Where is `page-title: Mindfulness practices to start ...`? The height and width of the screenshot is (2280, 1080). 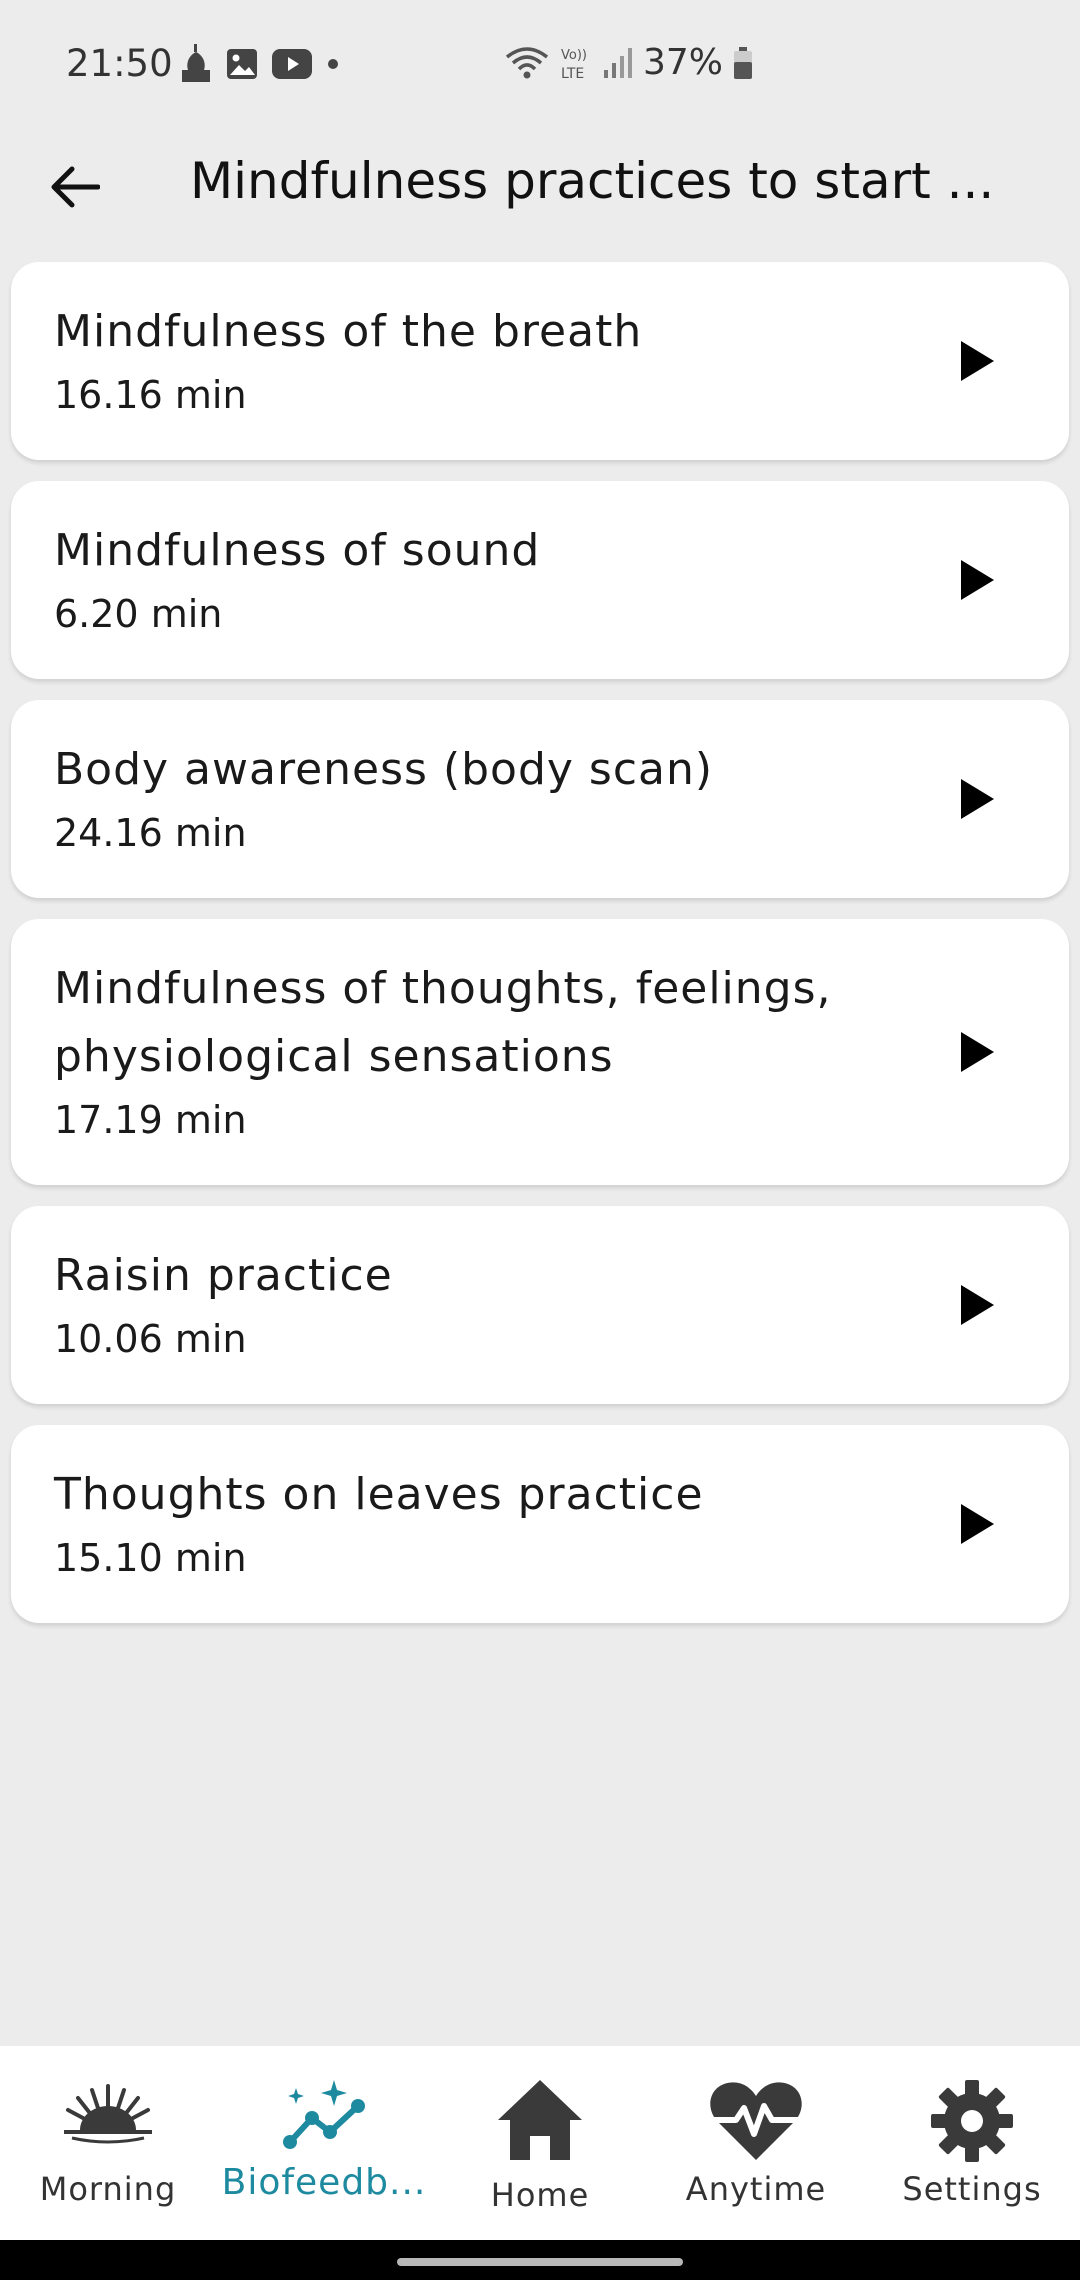
page-title: Mindfulness practices to start ... is located at coordinates (592, 181).